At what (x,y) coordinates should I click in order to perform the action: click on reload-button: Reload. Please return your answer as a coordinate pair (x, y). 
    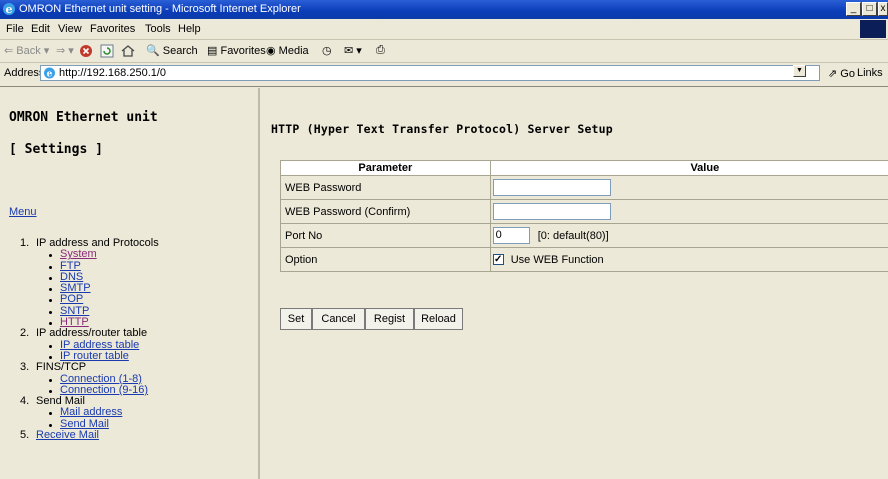
    Looking at the image, I should click on (438, 319).